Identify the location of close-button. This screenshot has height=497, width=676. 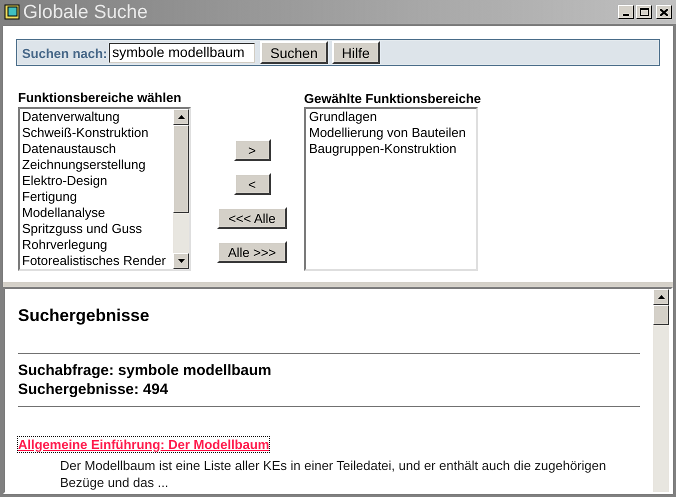
(664, 12).